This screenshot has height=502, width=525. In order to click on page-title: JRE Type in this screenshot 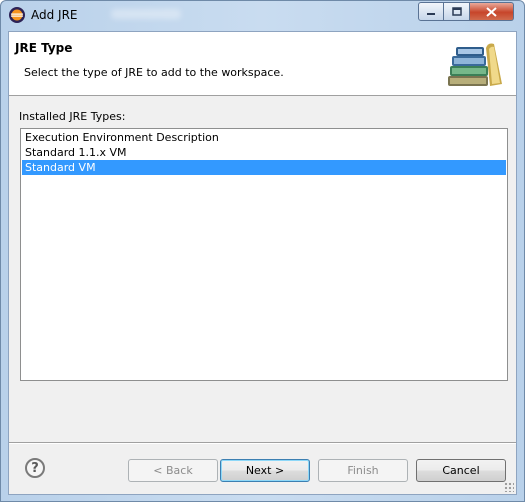, I will do `click(44, 48)`.